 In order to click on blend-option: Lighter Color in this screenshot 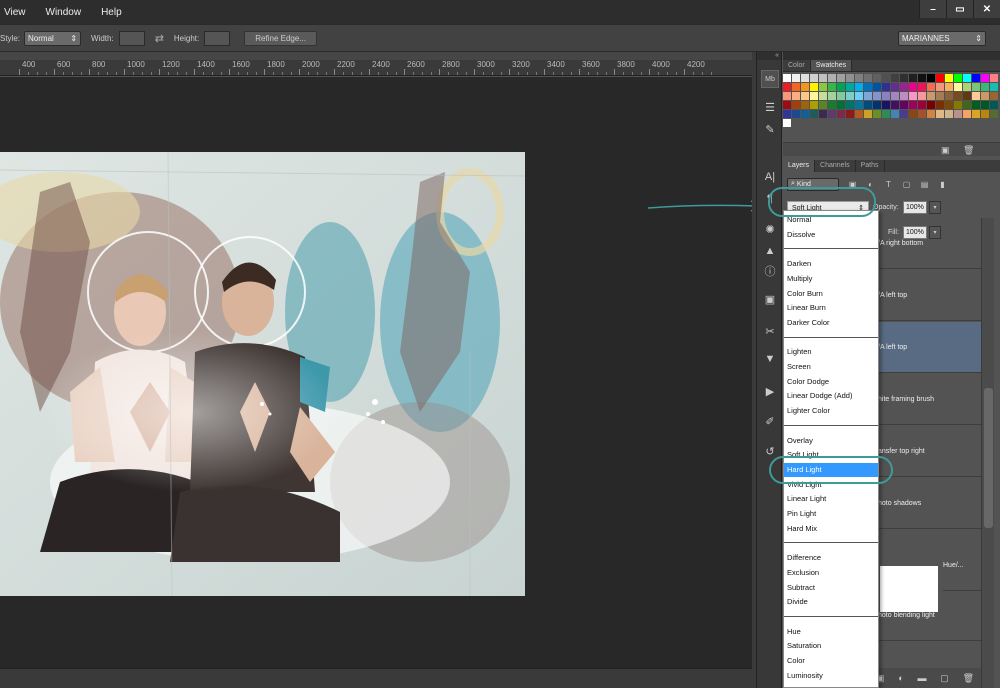, I will do `click(831, 411)`.